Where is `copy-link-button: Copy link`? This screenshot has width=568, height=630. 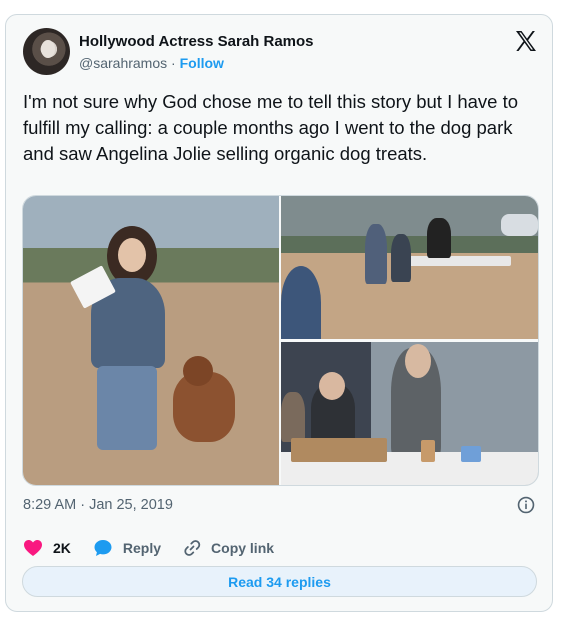
copy-link-button: Copy link is located at coordinates (228, 548).